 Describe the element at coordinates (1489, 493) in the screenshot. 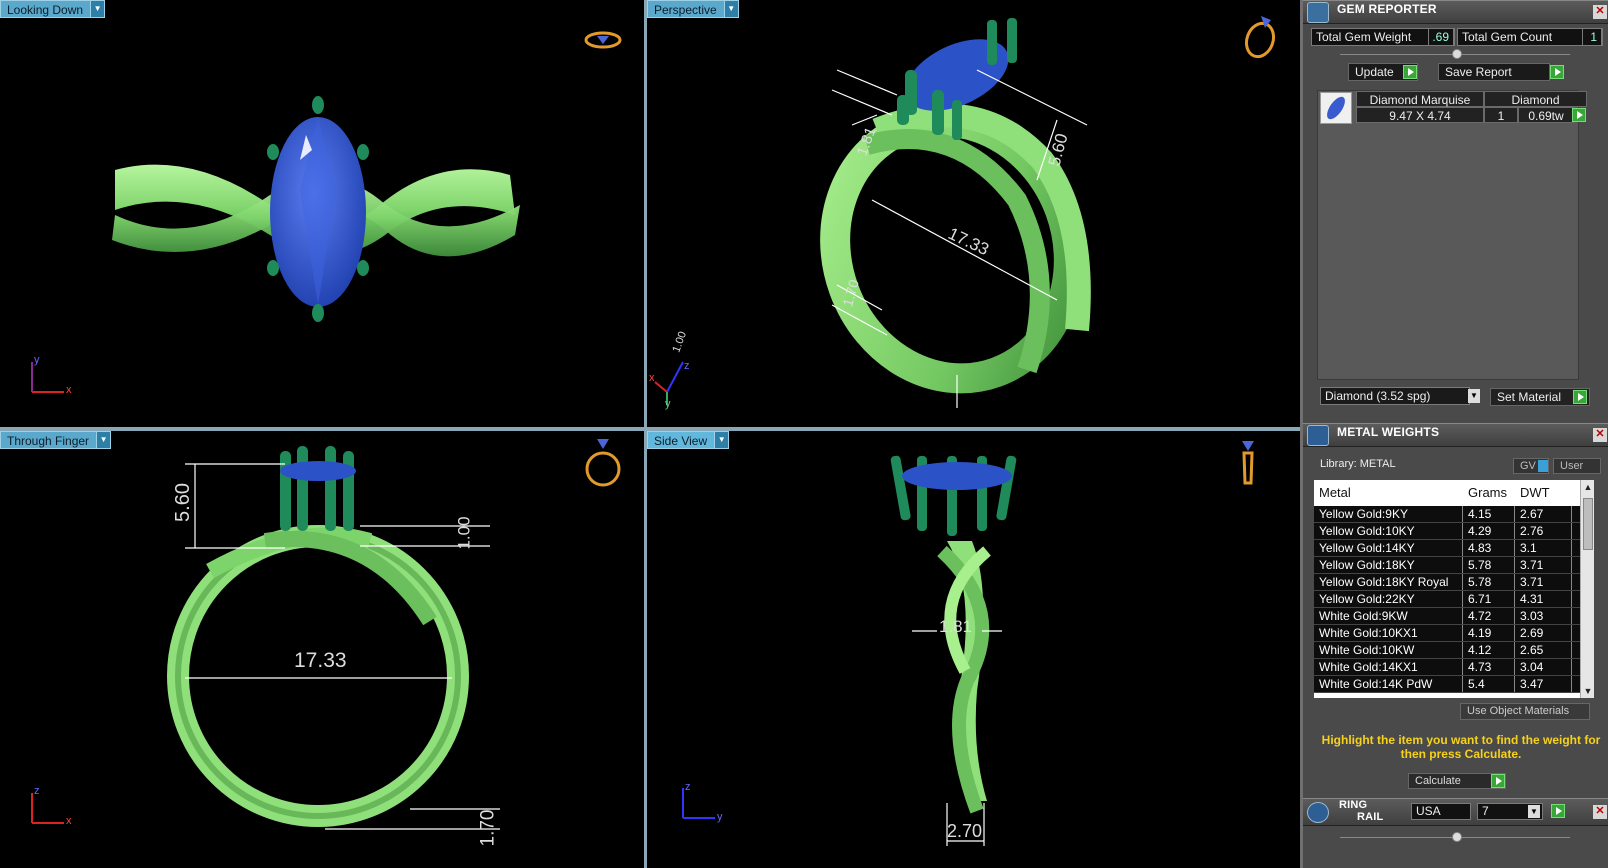

I see `column-header-grams: Grams` at that location.